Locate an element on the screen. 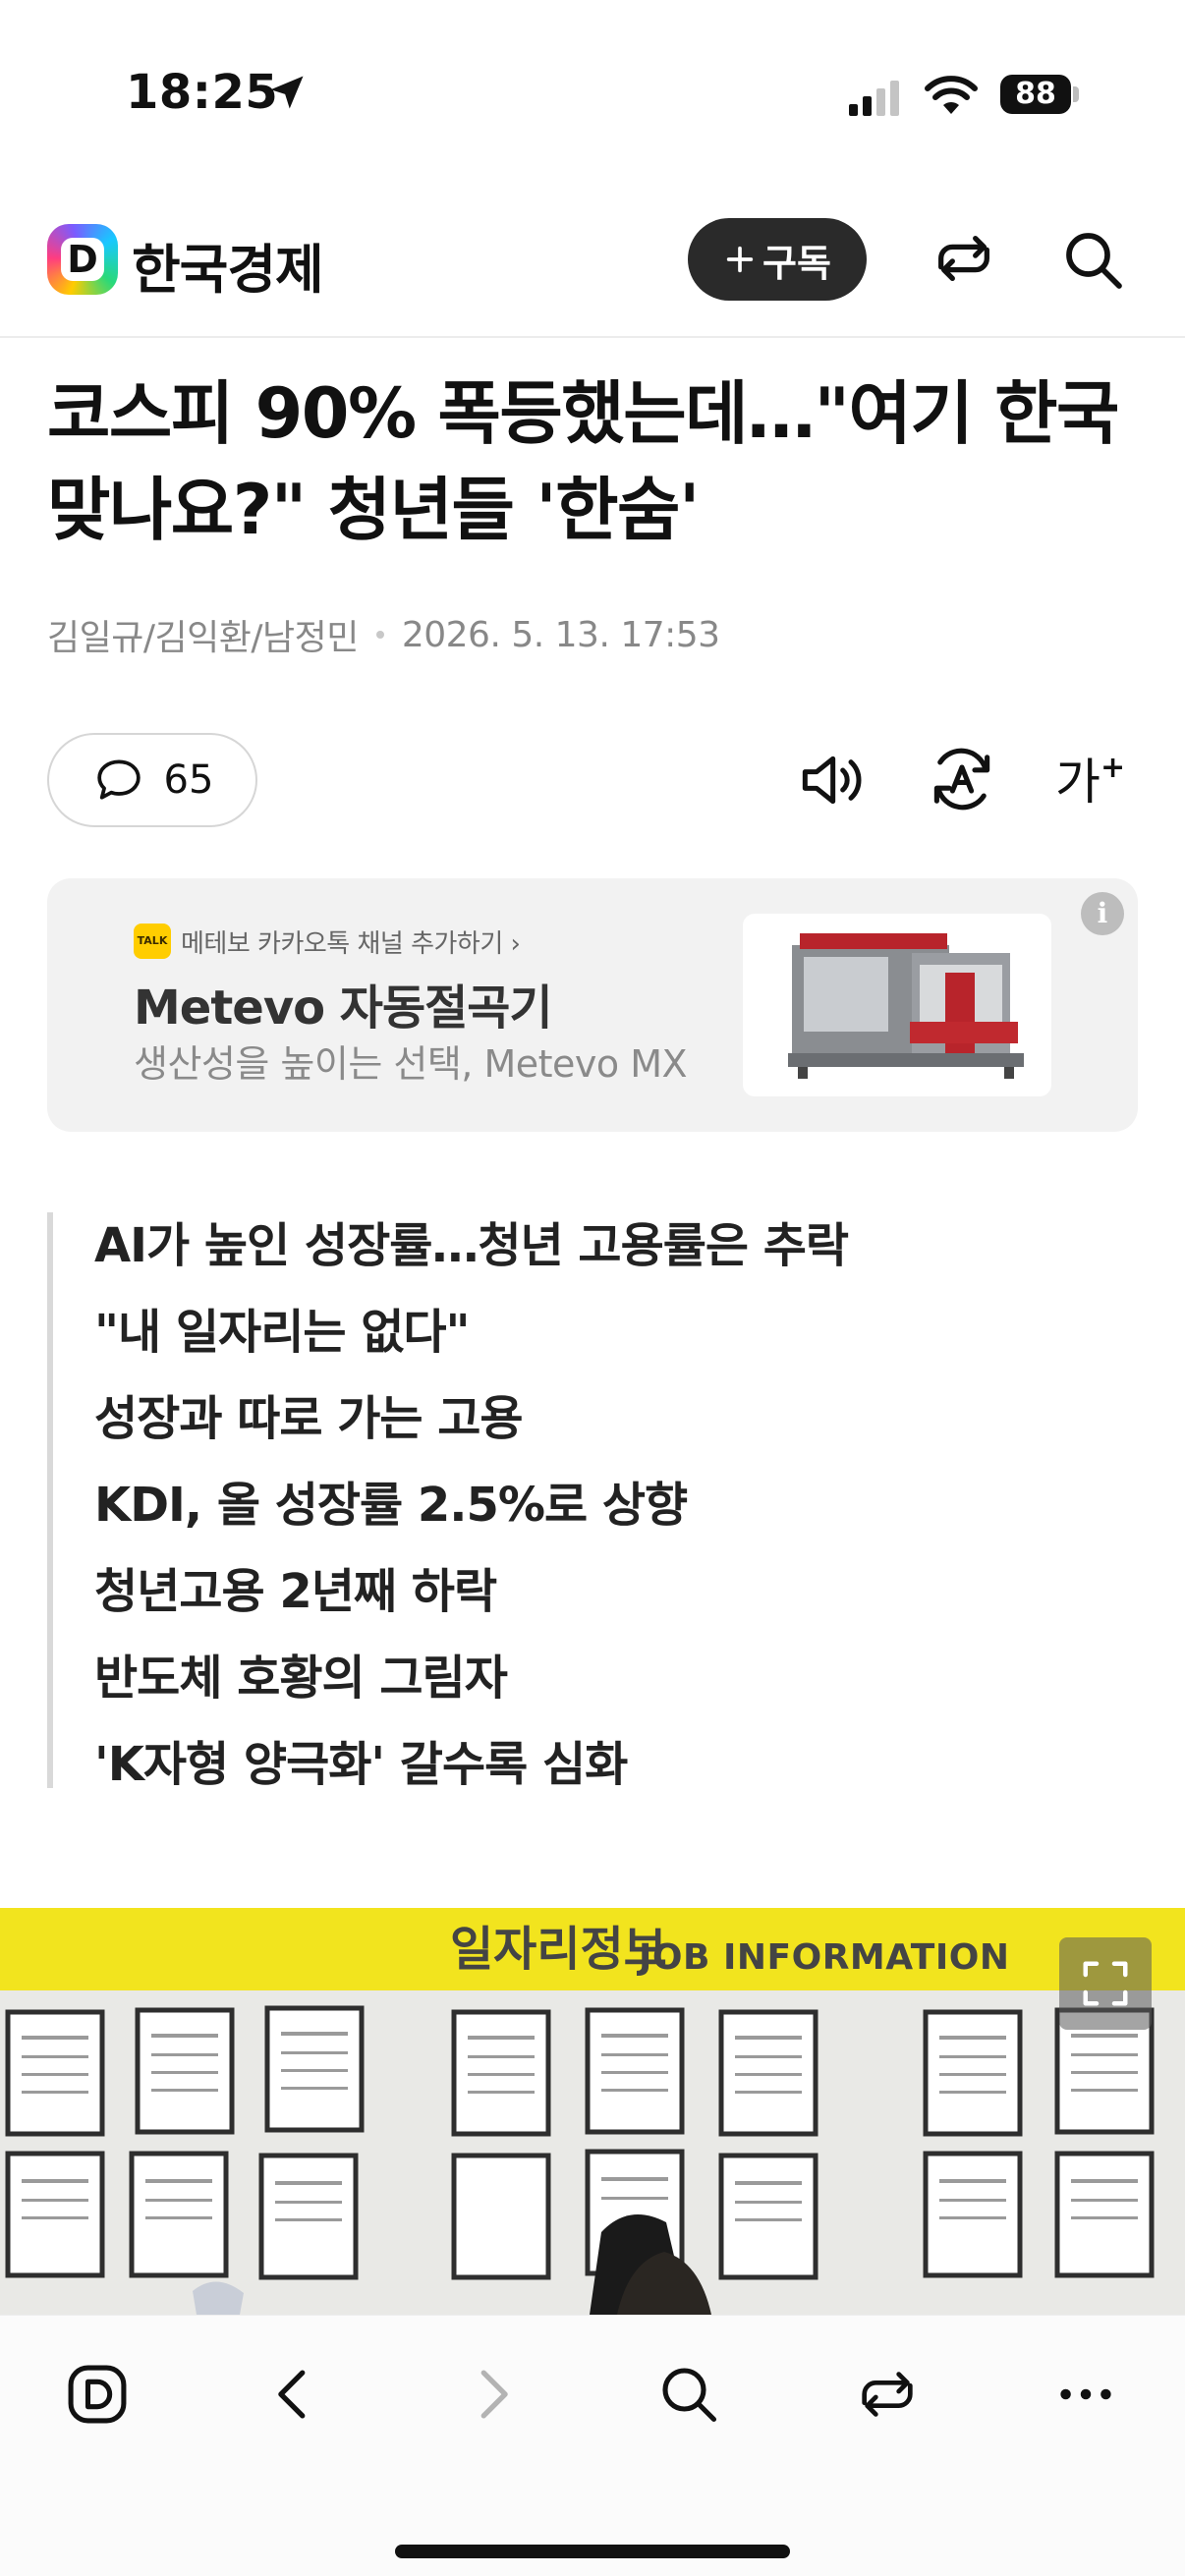  ad-title: Metevo 자동절곡기 is located at coordinates (344, 1003).